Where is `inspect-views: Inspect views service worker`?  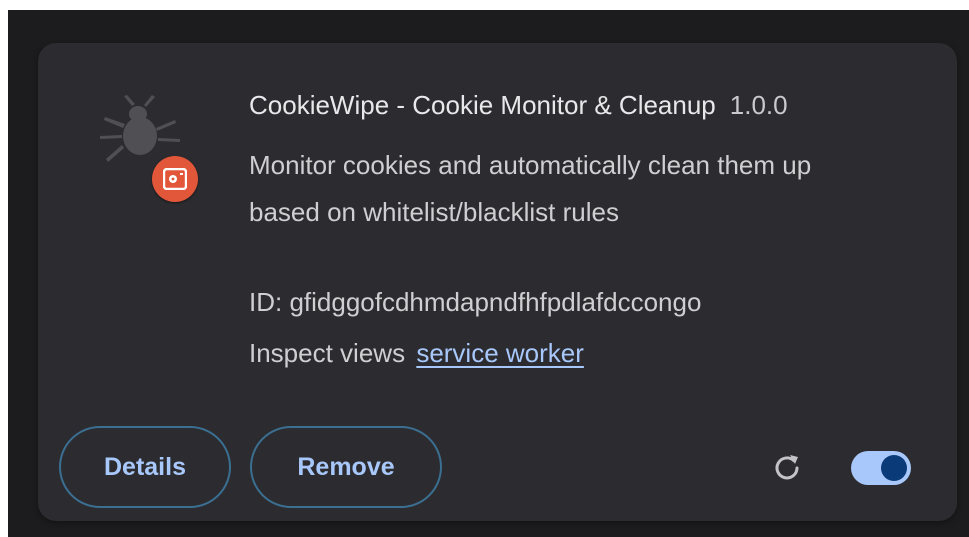
inspect-views: Inspect views service worker is located at coordinates (416, 353).